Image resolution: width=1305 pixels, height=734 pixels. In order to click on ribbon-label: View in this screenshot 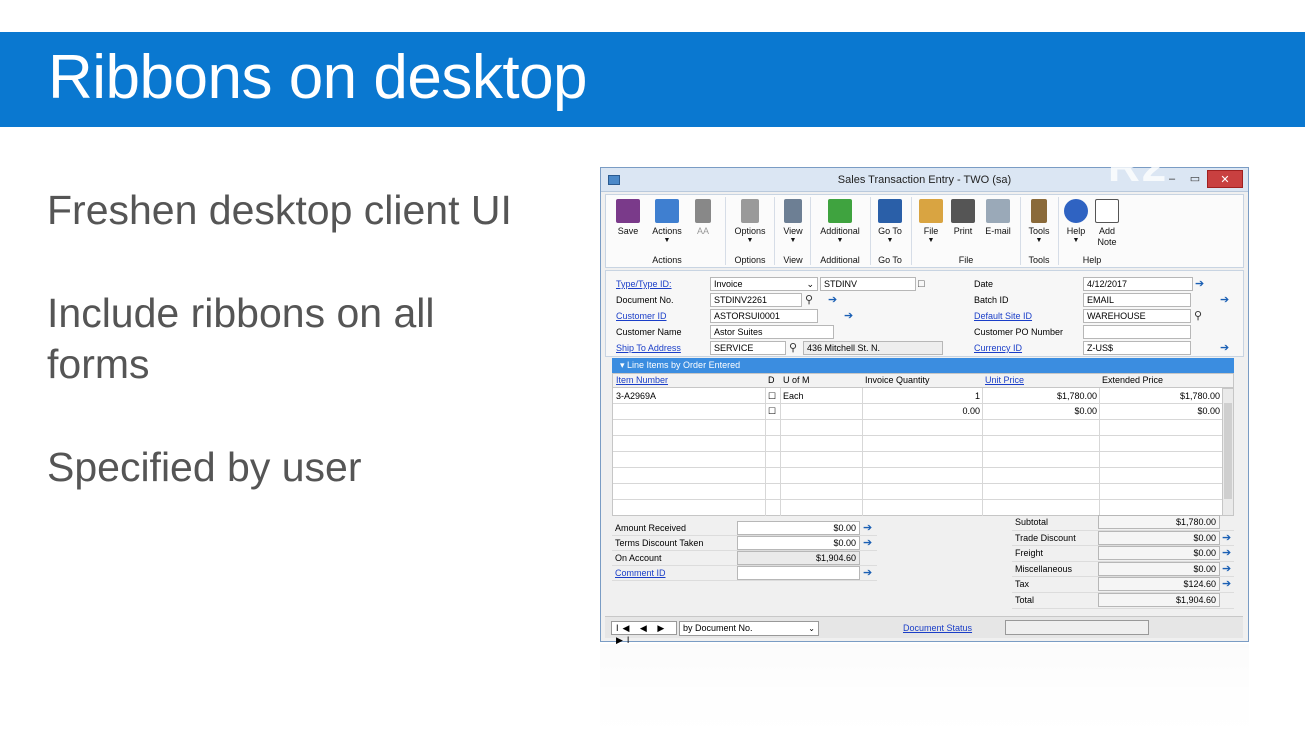, I will do `click(793, 231)`.